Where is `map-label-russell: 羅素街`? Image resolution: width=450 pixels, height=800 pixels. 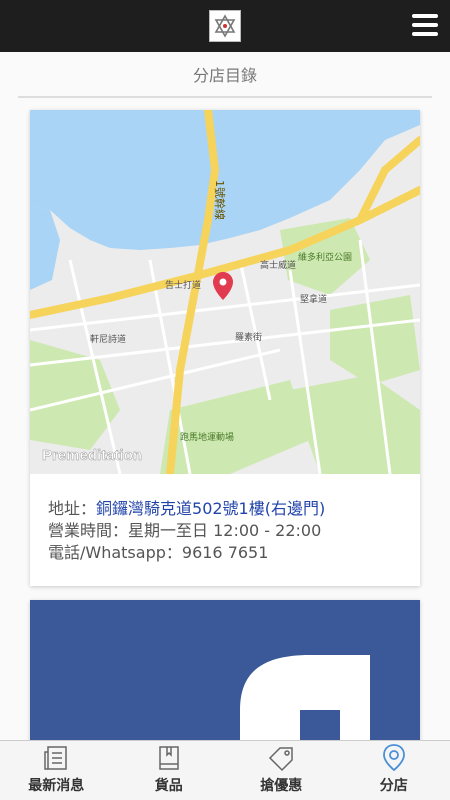
map-label-russell: 羅素街 is located at coordinates (248, 337).